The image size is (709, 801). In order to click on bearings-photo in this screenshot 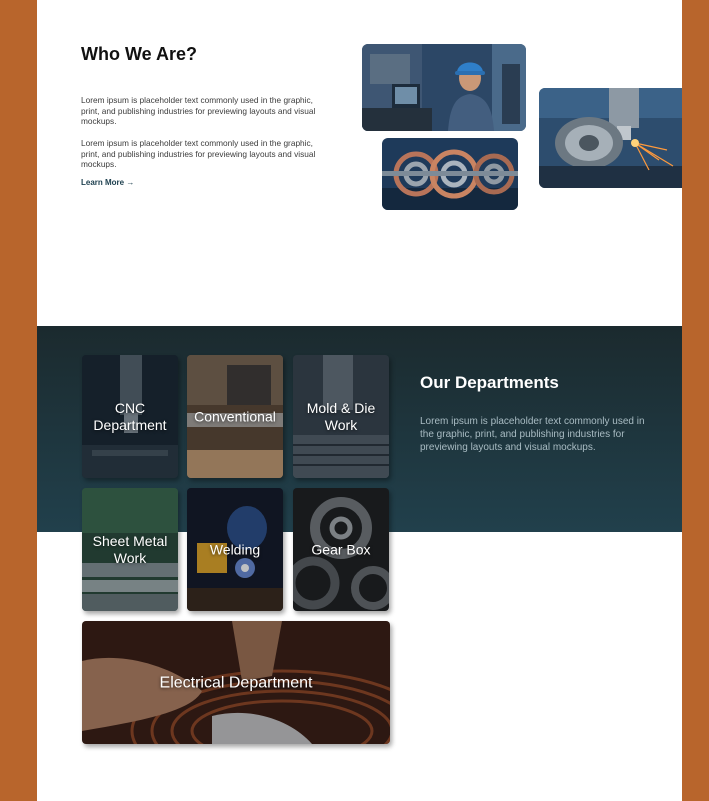, I will do `click(450, 174)`.